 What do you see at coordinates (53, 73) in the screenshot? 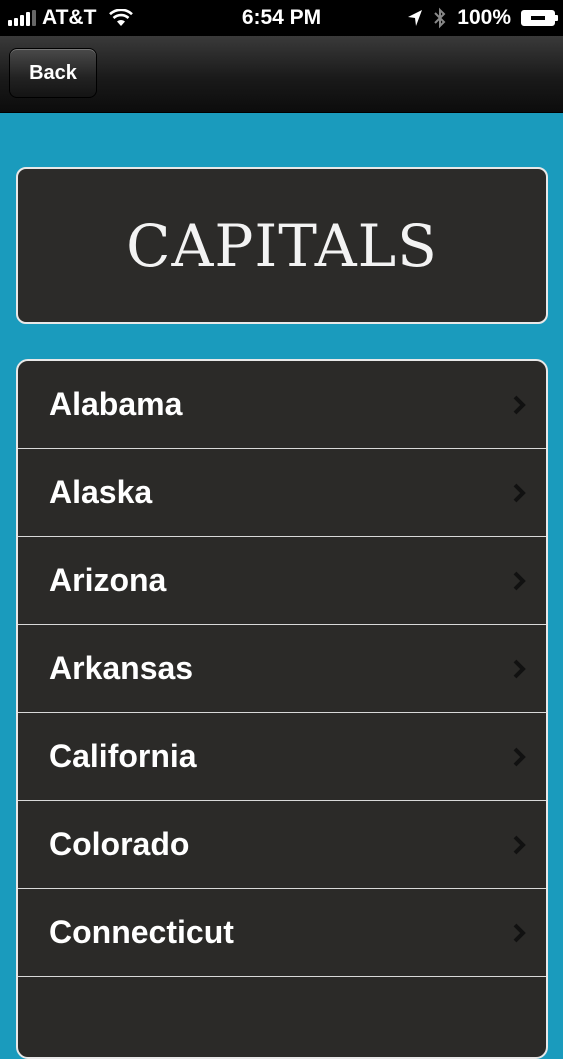
I see `back-button: Back` at bounding box center [53, 73].